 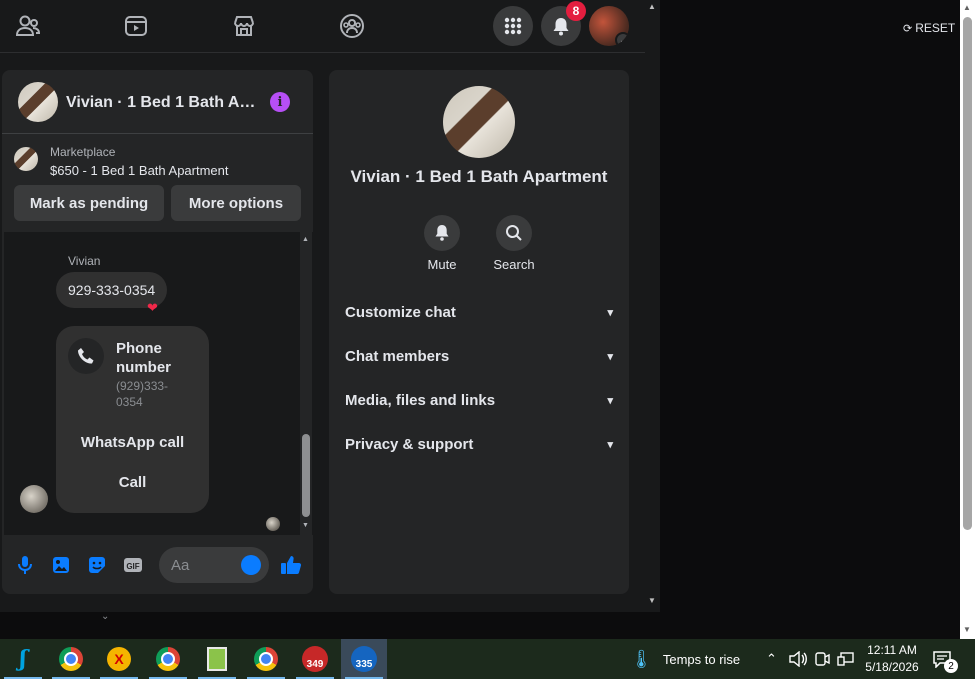 I want to click on search-button: Search, so click(x=514, y=243).